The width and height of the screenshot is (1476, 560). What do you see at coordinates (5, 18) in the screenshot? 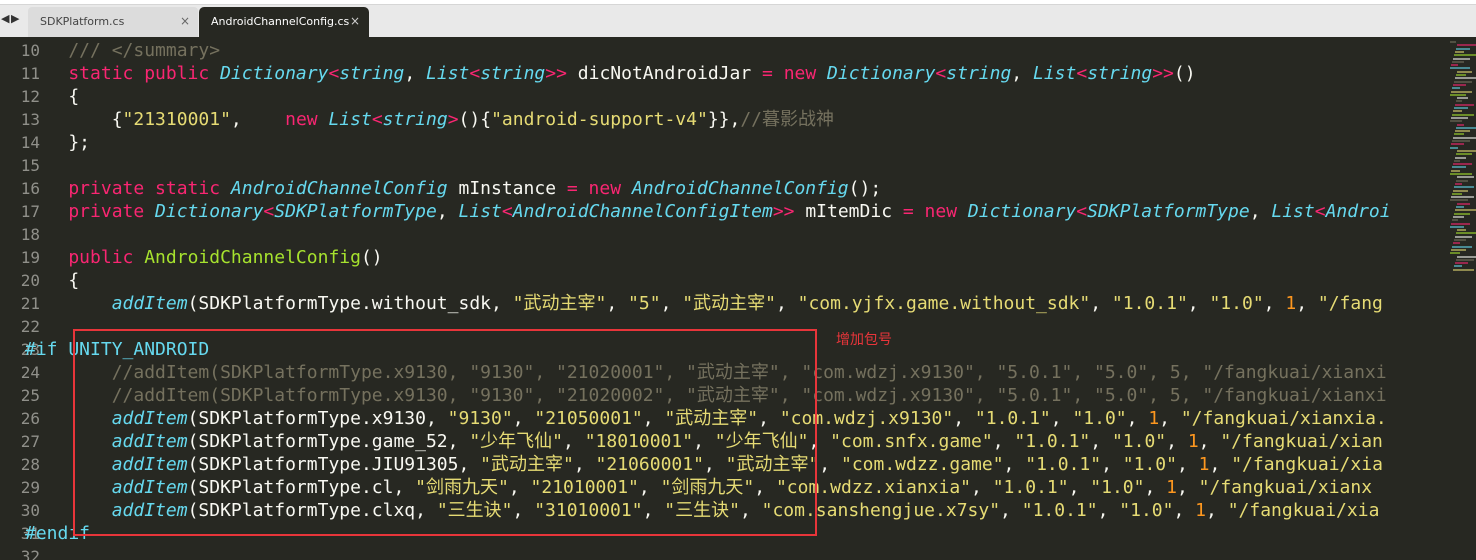
I see `tab-scroll-left-icon: ◀` at bounding box center [5, 18].